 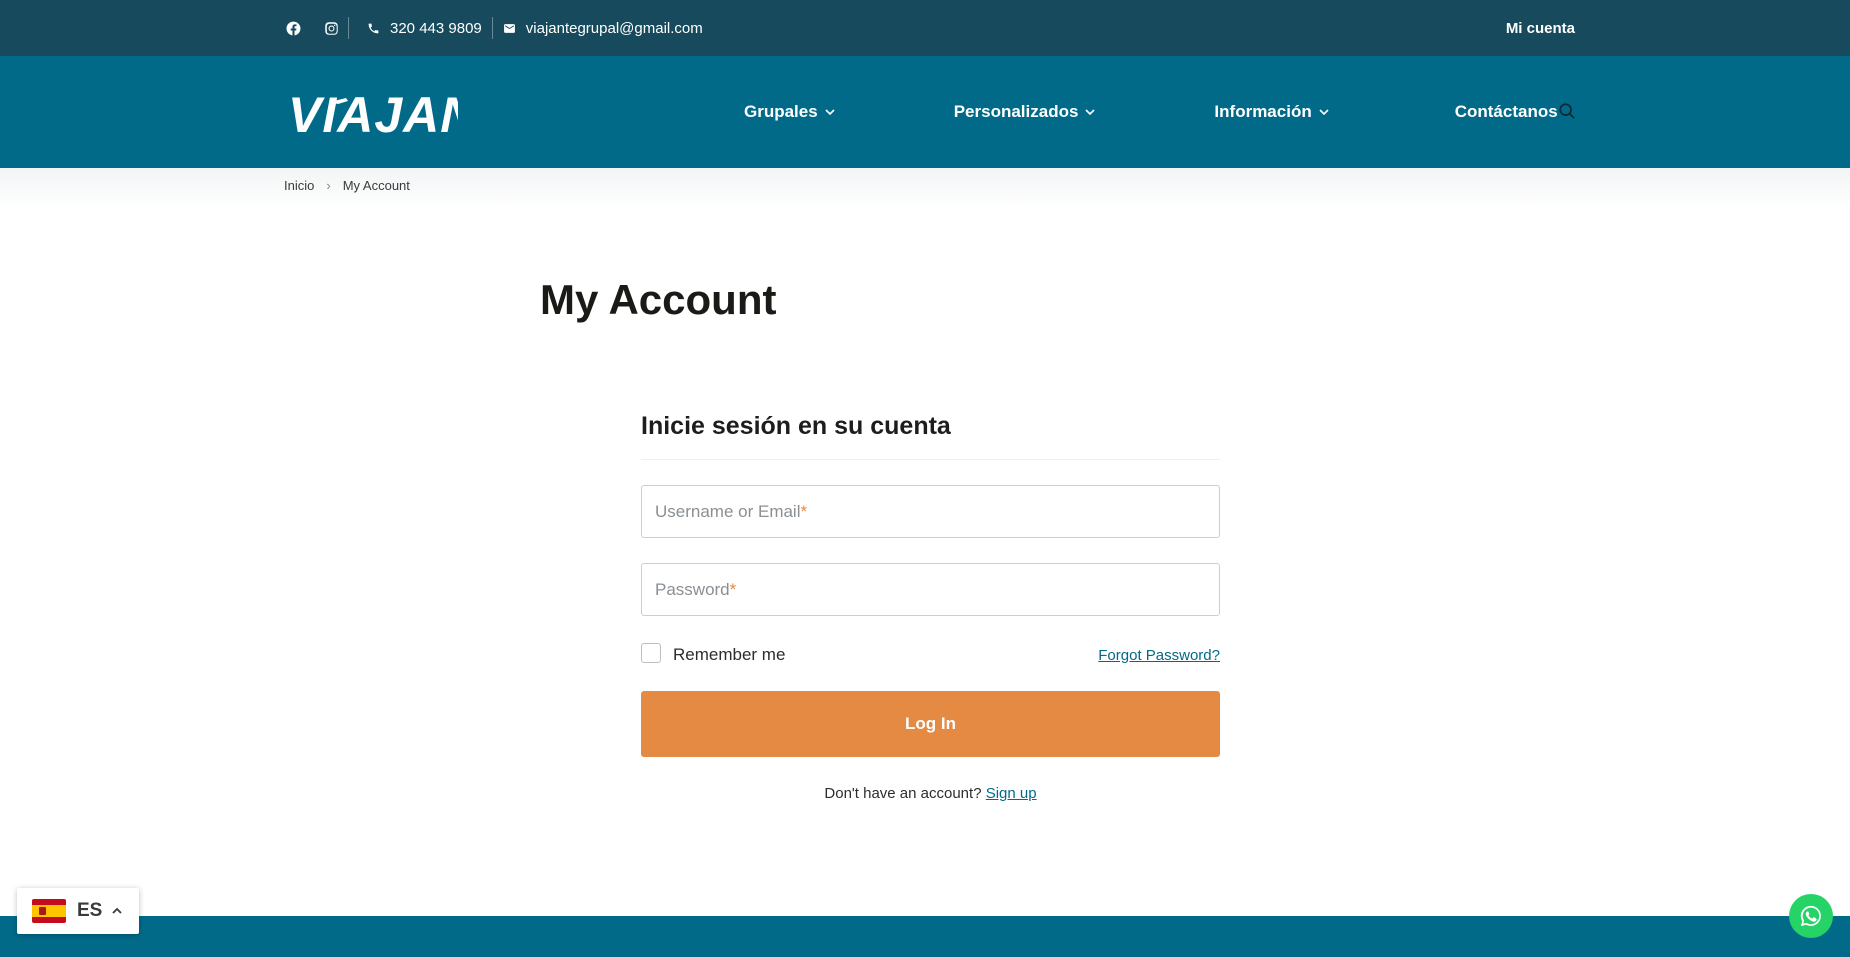 I want to click on site-logo: VIAJANTE, so click(x=415, y=113).